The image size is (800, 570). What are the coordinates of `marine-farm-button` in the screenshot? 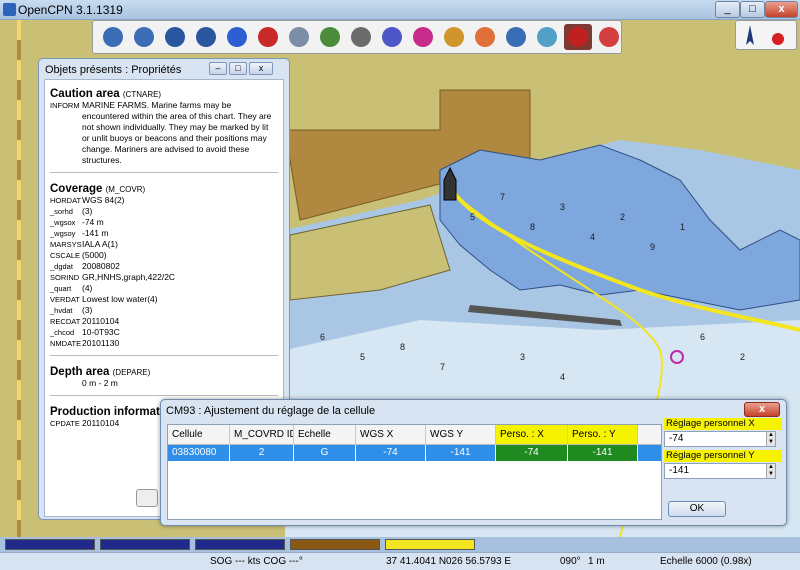 It's located at (609, 37).